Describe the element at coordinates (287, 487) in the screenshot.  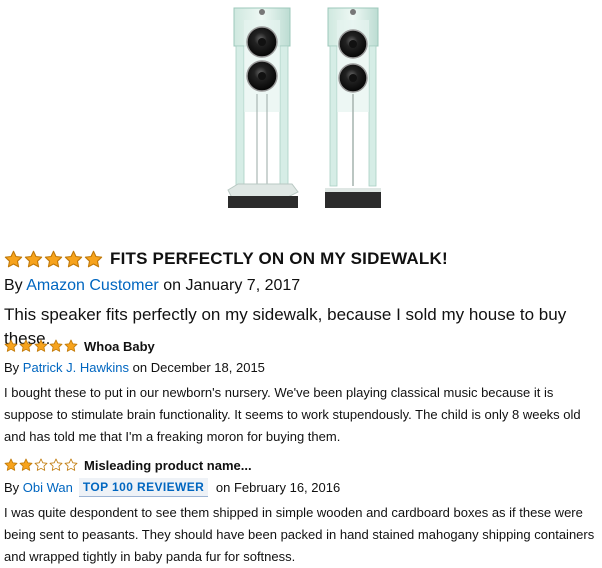
I see `review-date: February 16, 2016` at that location.